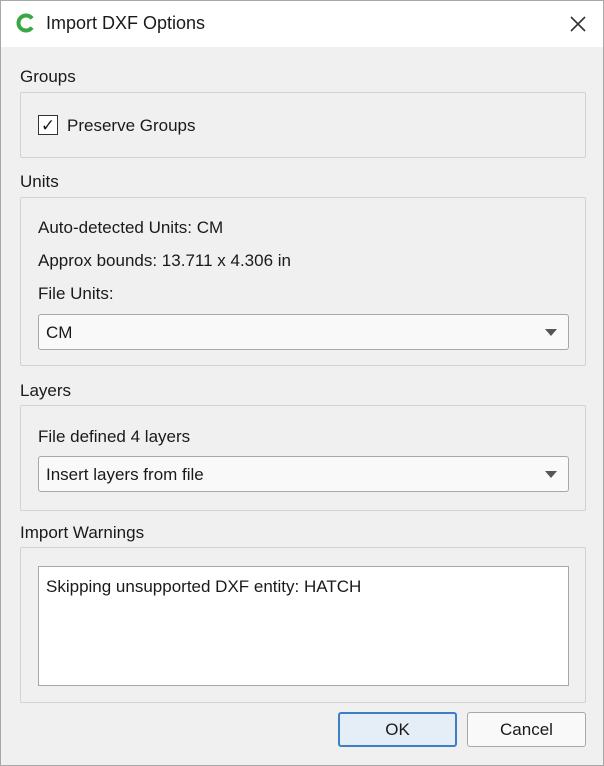 This screenshot has height=766, width=604. I want to click on preserve-groups-checkbox: ✓, so click(48, 125).